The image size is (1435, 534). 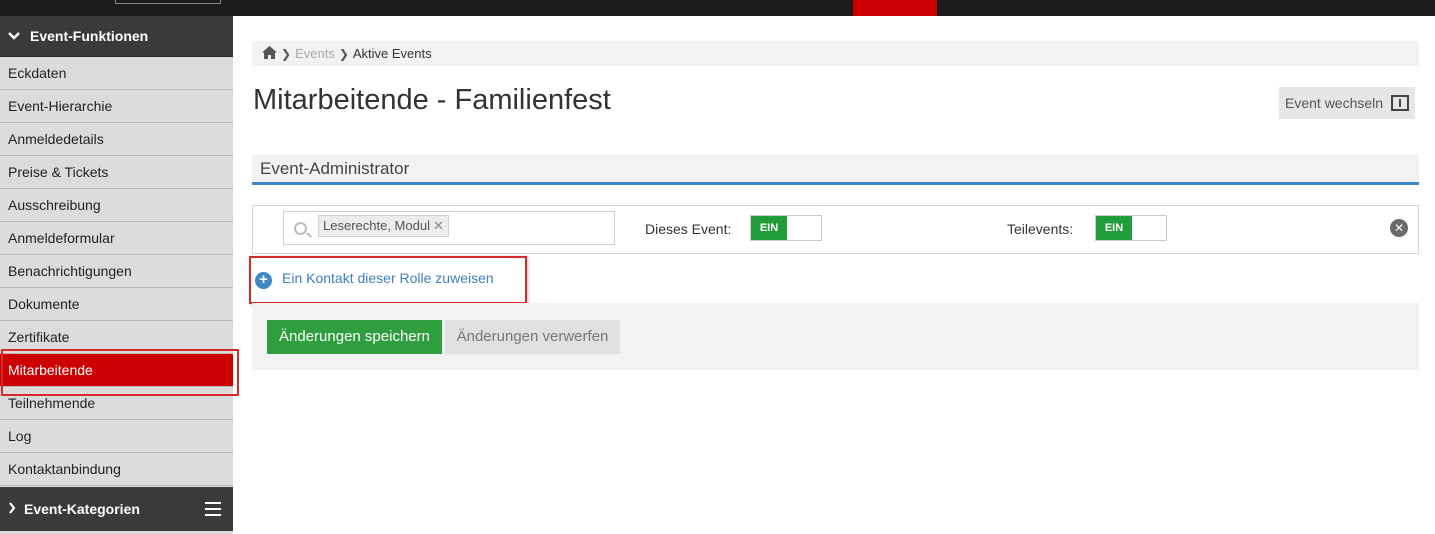 What do you see at coordinates (82, 509) in the screenshot?
I see `sidebar-footer-label: Event-Kategorien` at bounding box center [82, 509].